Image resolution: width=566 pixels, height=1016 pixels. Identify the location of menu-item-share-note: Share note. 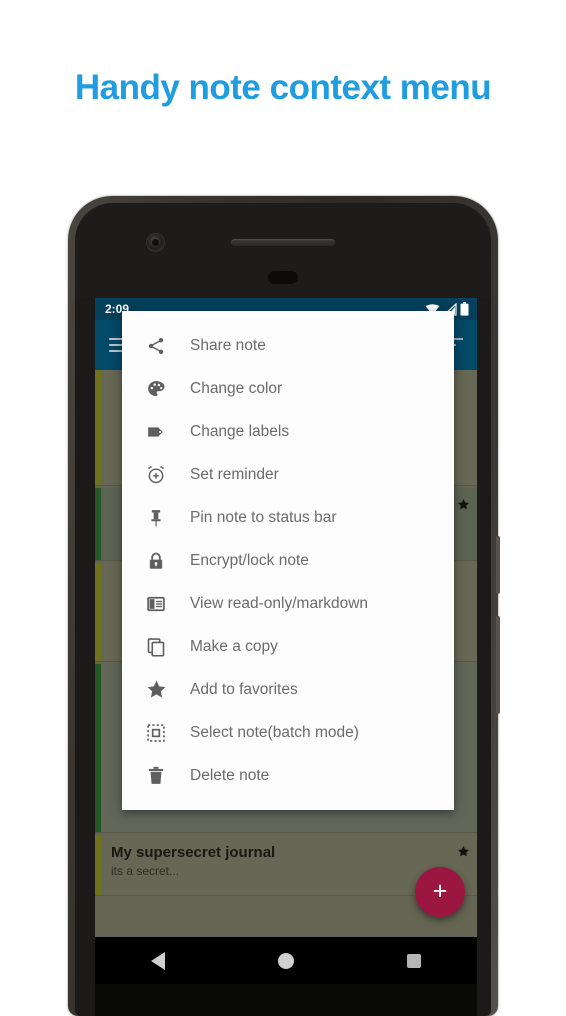
(288, 345).